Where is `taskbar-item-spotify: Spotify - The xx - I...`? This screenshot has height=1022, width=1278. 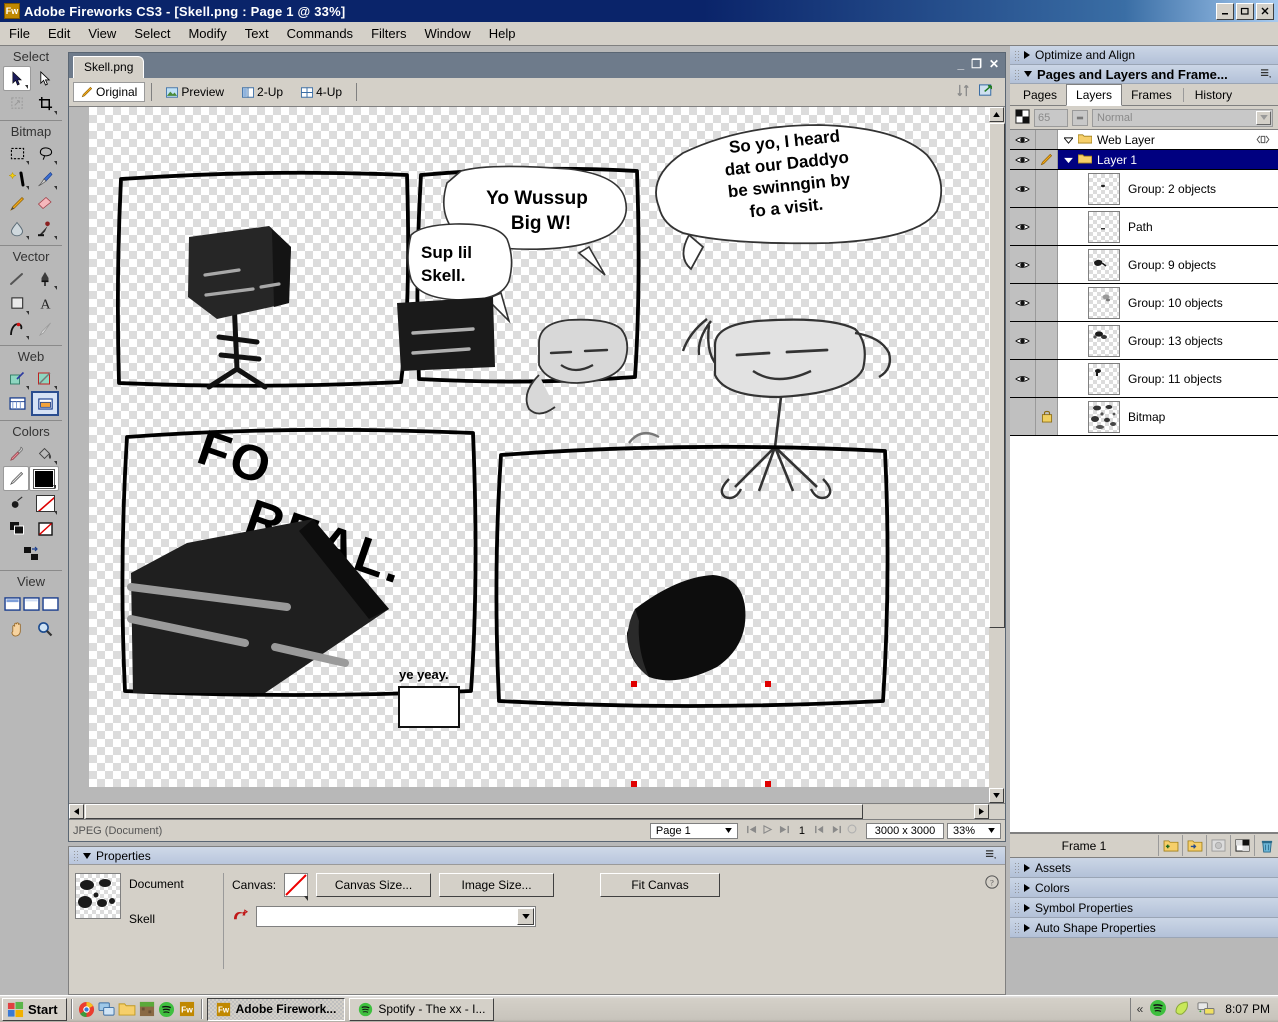
taskbar-item-spotify: Spotify - The xx - I... is located at coordinates (422, 1009).